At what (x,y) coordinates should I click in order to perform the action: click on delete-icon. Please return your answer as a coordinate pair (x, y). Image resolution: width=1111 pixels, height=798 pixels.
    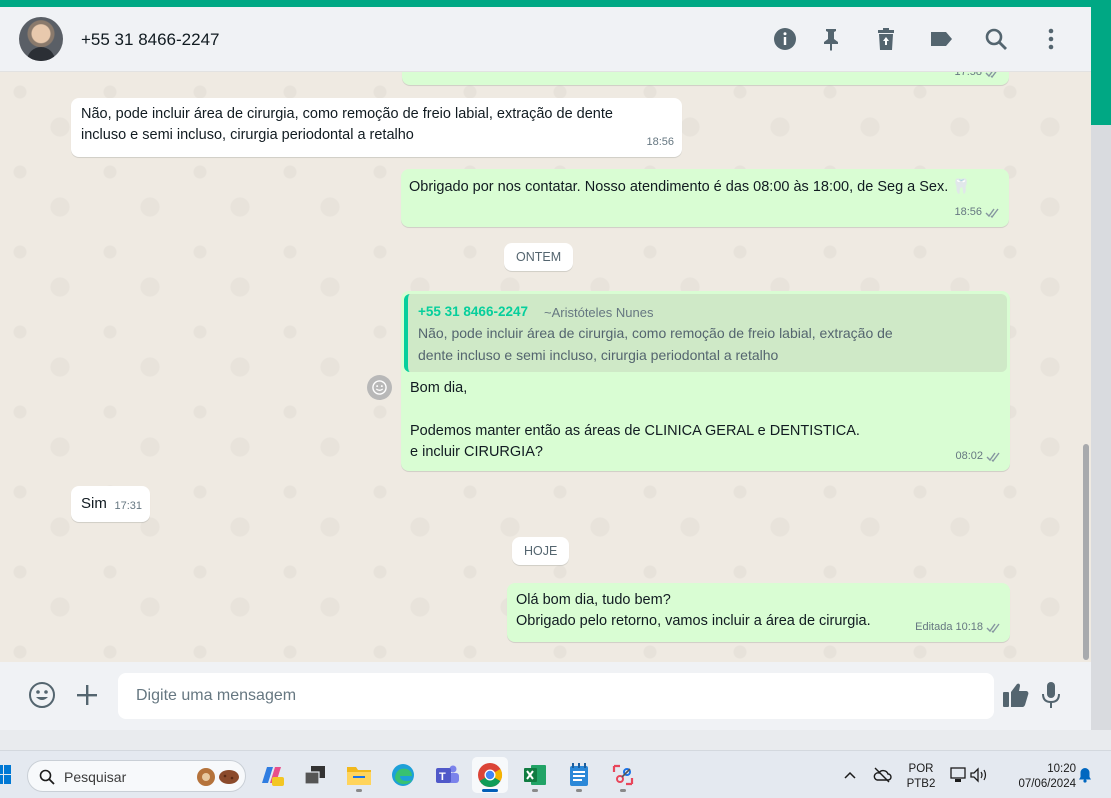
    Looking at the image, I should click on (886, 39).